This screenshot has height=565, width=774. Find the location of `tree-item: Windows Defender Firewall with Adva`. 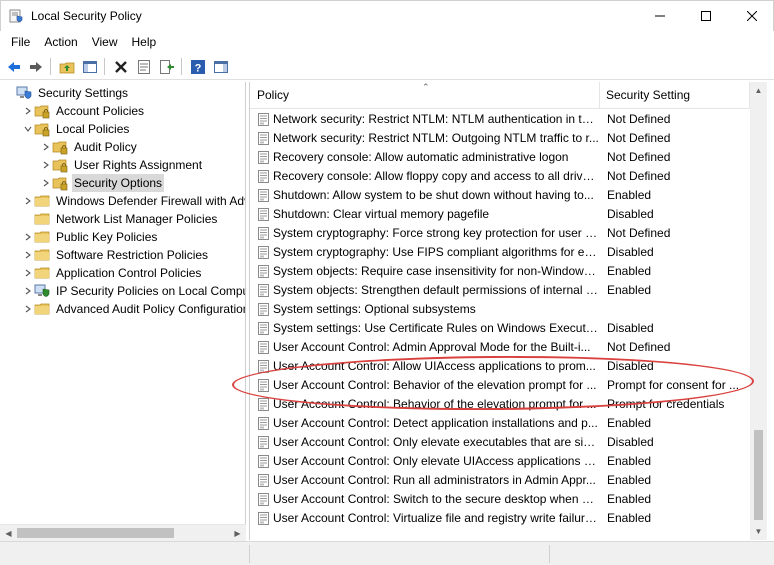

tree-item: Windows Defender Firewall with Adva is located at coordinates (133, 201).